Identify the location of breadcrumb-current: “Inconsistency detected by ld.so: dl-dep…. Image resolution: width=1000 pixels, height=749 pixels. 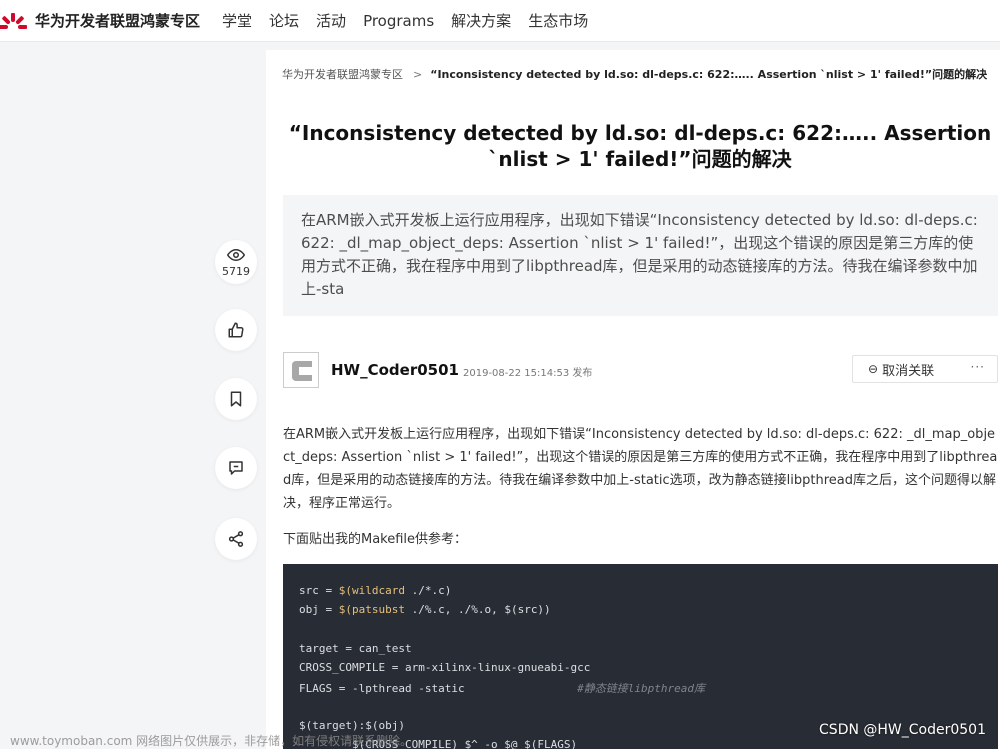
(709, 74).